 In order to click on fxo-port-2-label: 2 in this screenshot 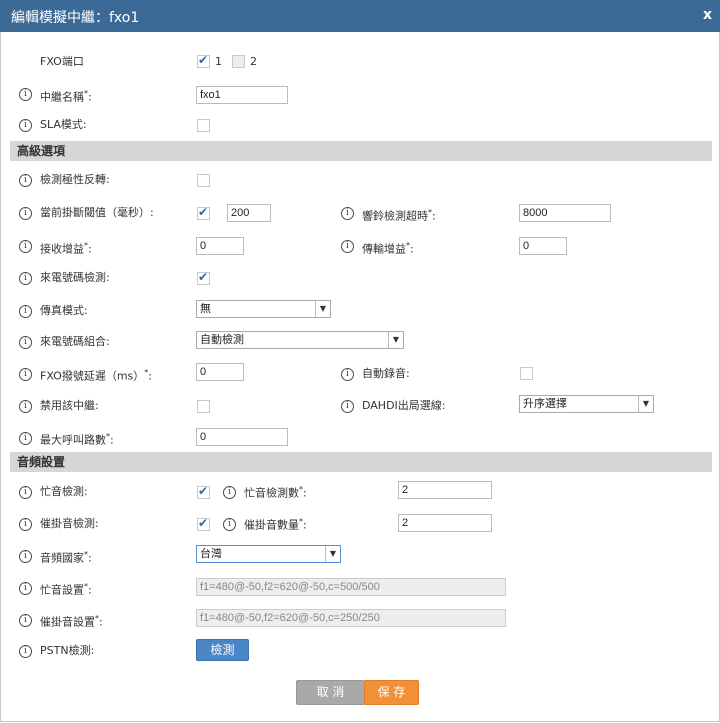, I will do `click(253, 61)`.